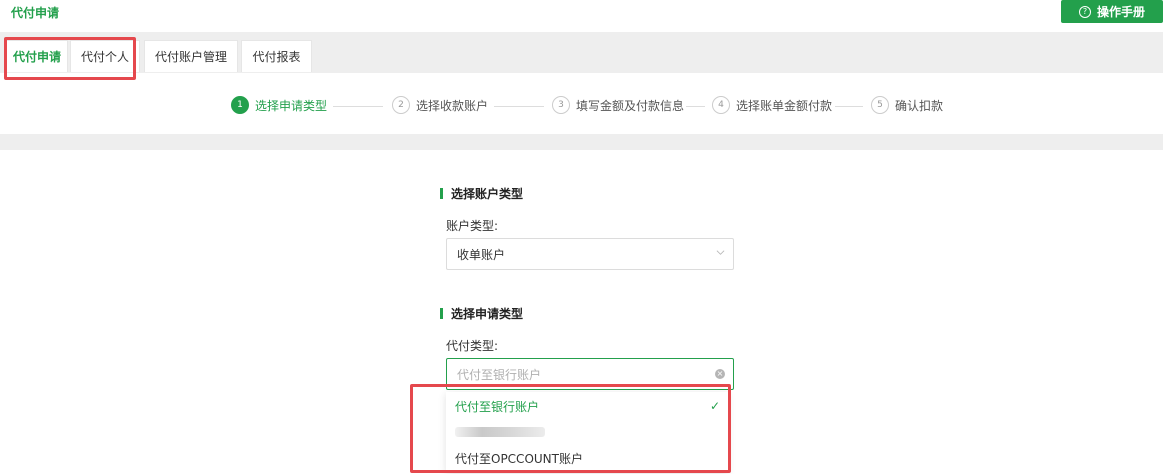 This screenshot has width=1163, height=474. I want to click on step-1: 1 选择申请类型, so click(279, 105).